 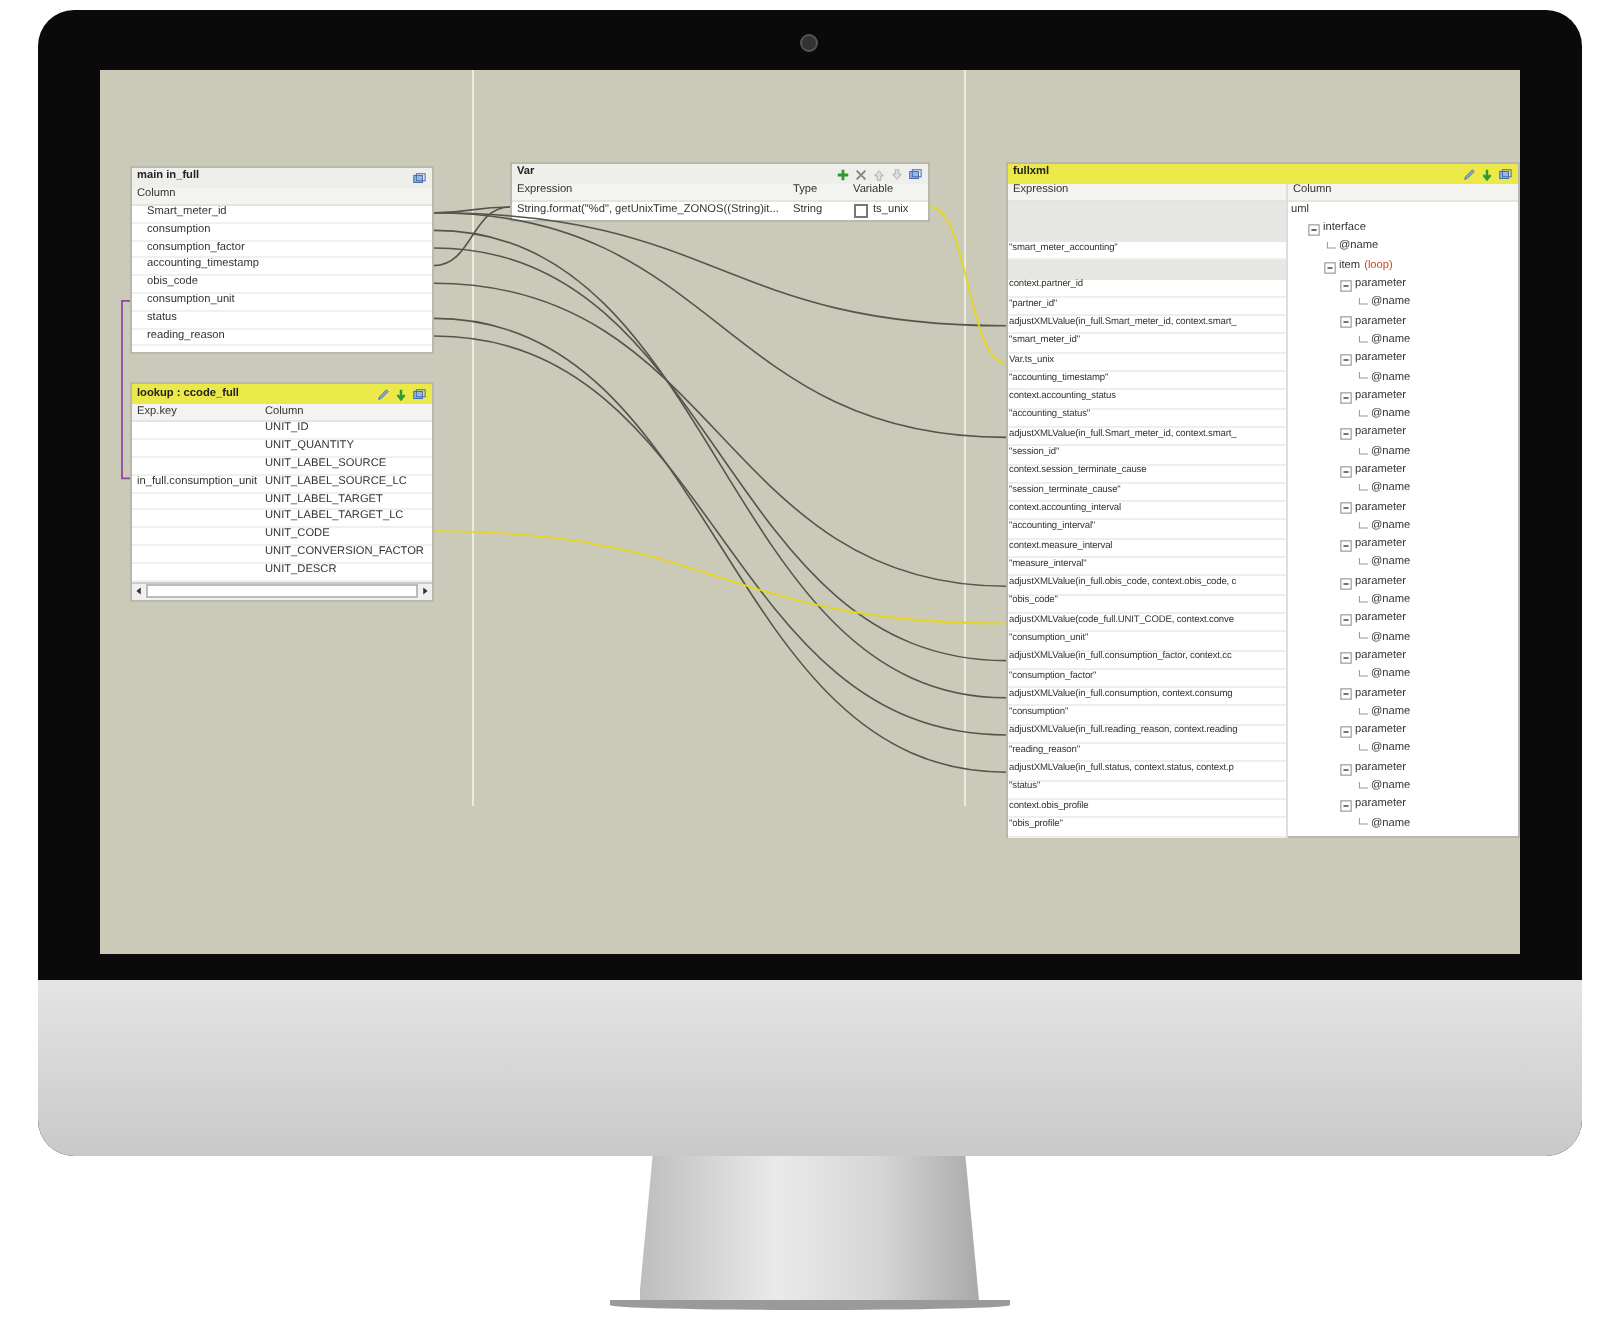 I want to click on camera-icon, so click(x=808, y=43).